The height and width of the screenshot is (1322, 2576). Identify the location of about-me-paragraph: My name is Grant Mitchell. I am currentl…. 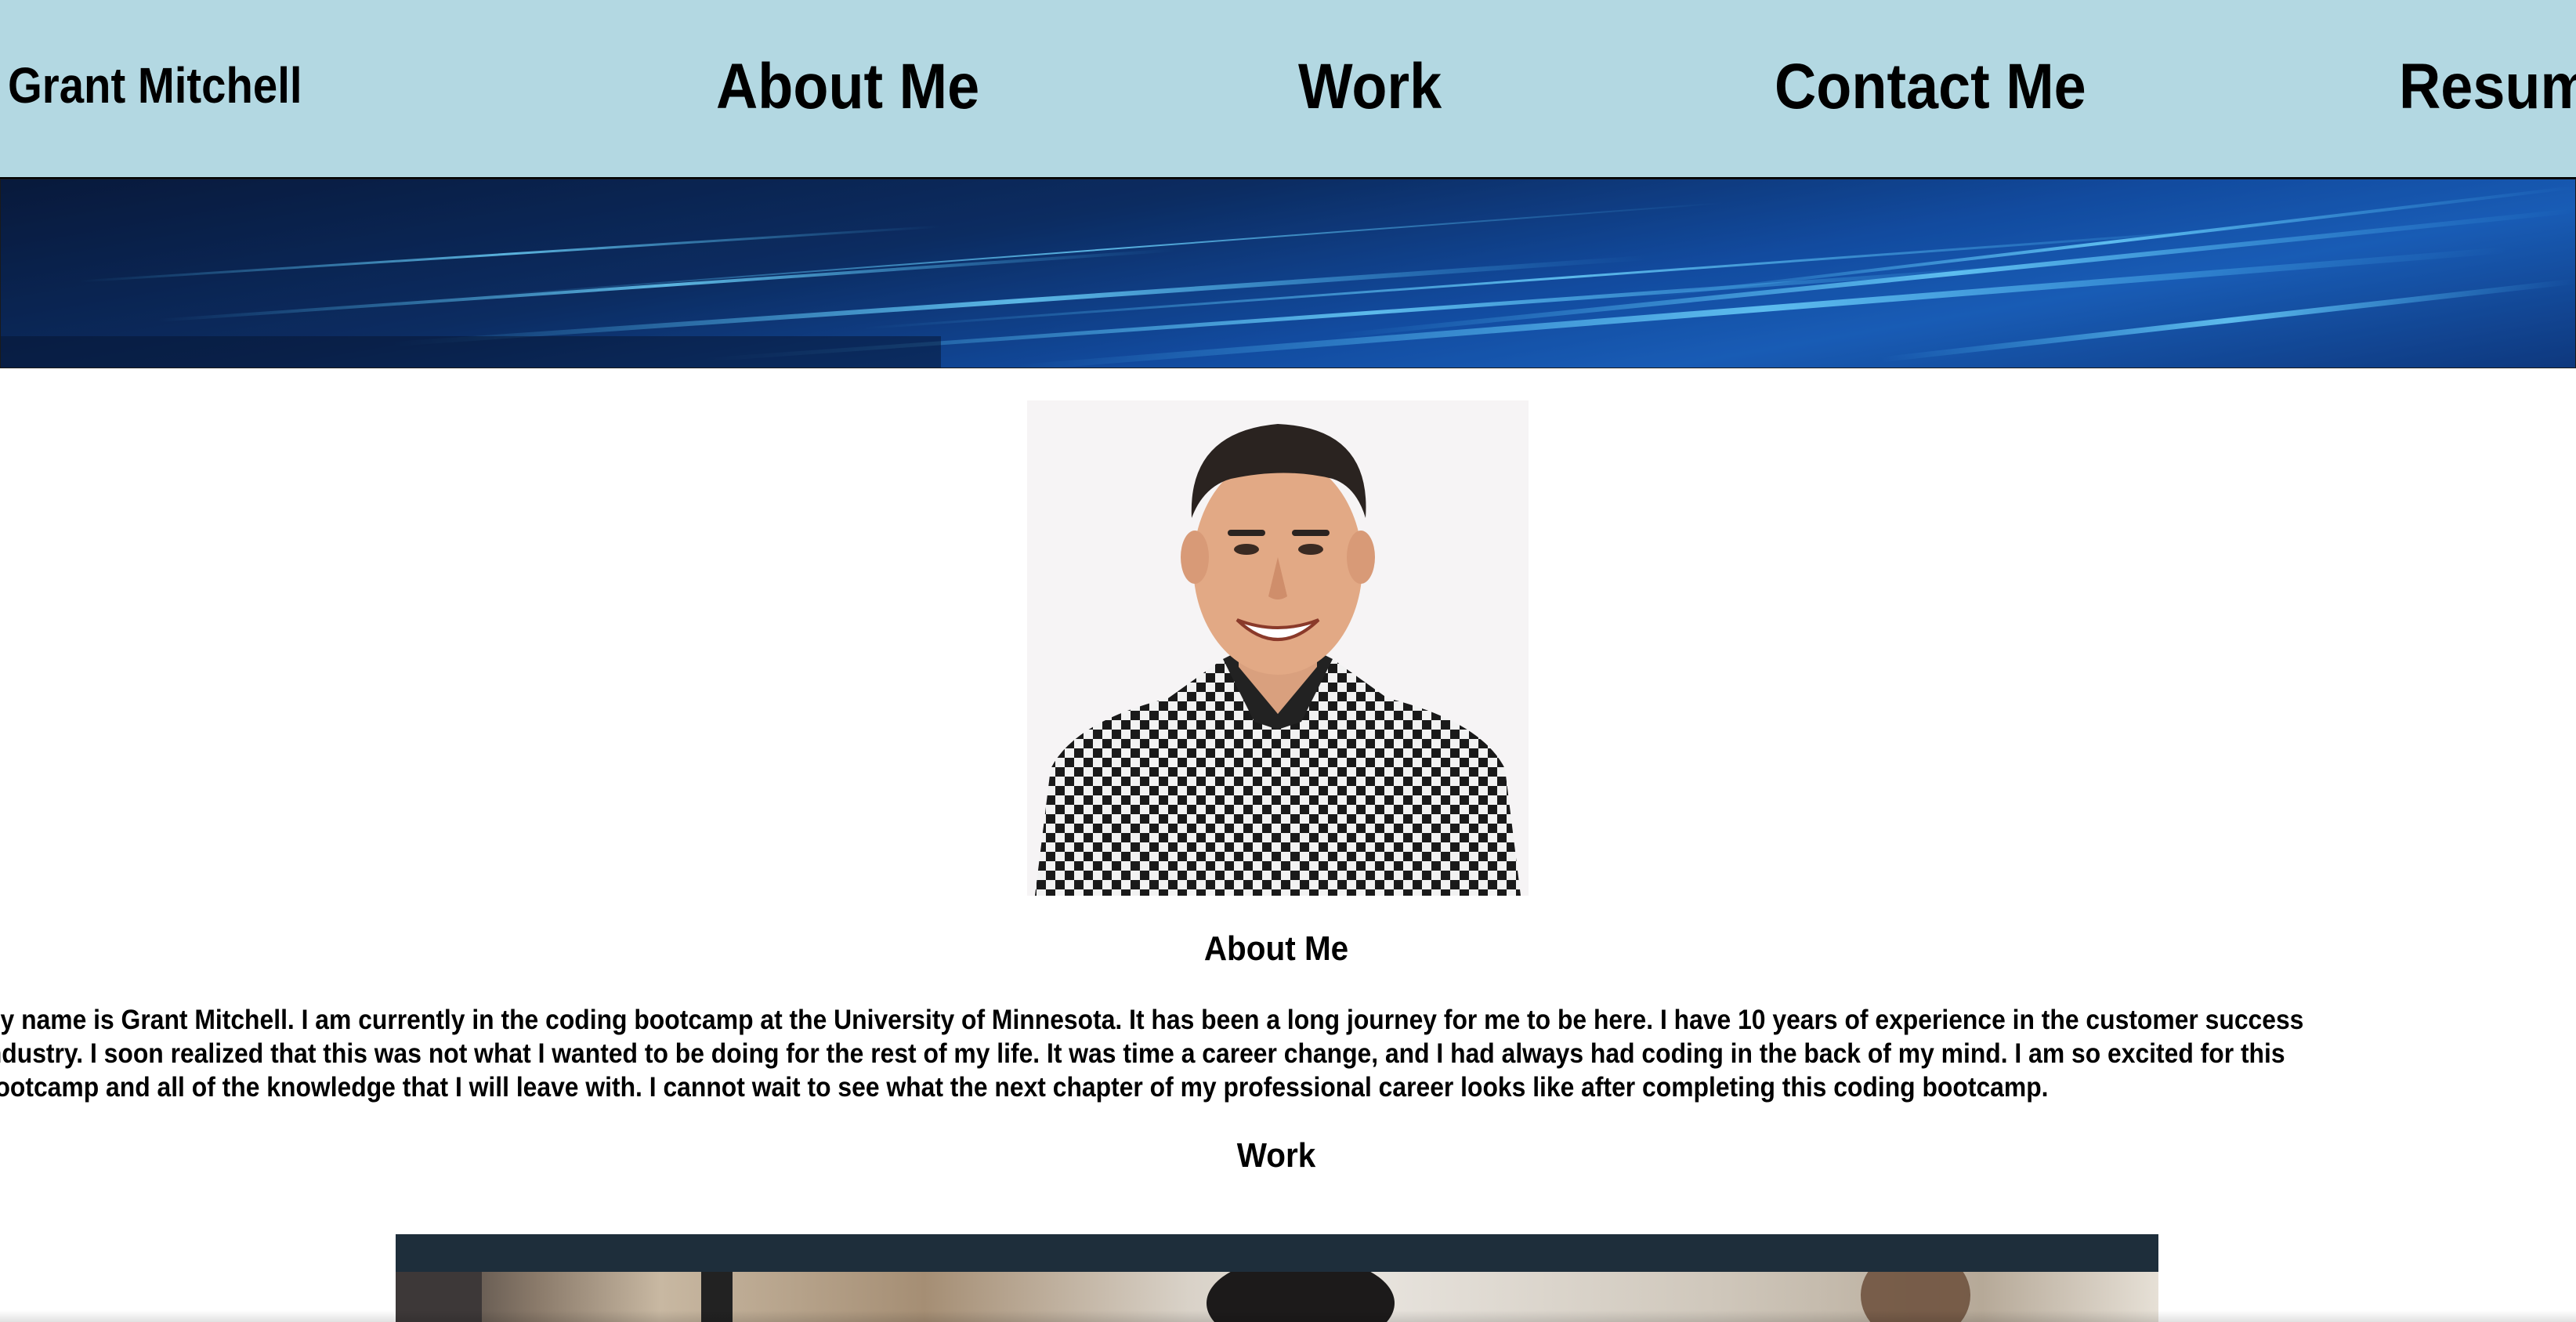
(1152, 1054).